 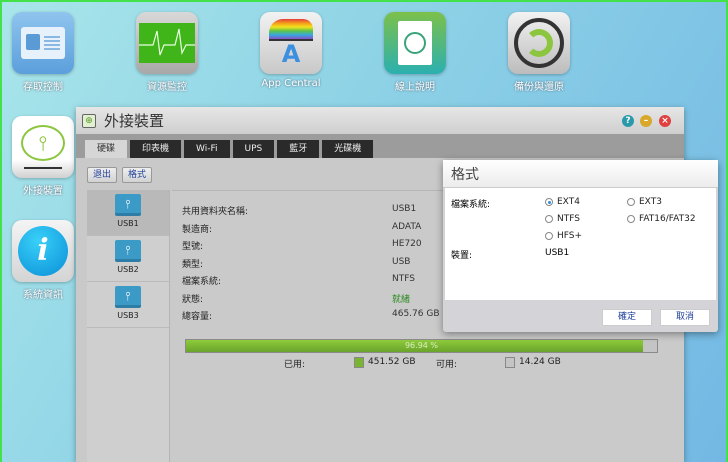 I want to click on detail-label: 總容量:, so click(x=197, y=317).